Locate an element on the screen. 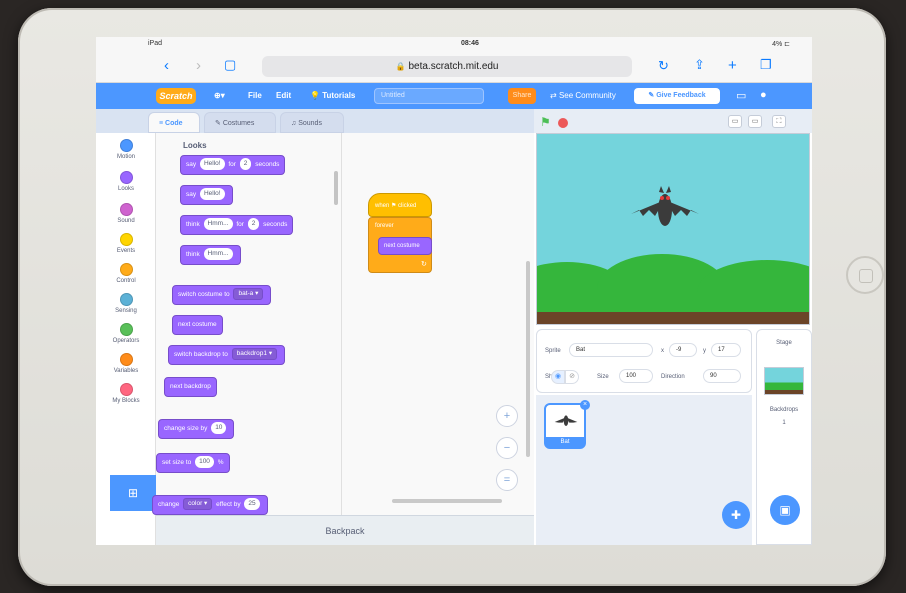  add-sprite-button: ✚ is located at coordinates (736, 515).